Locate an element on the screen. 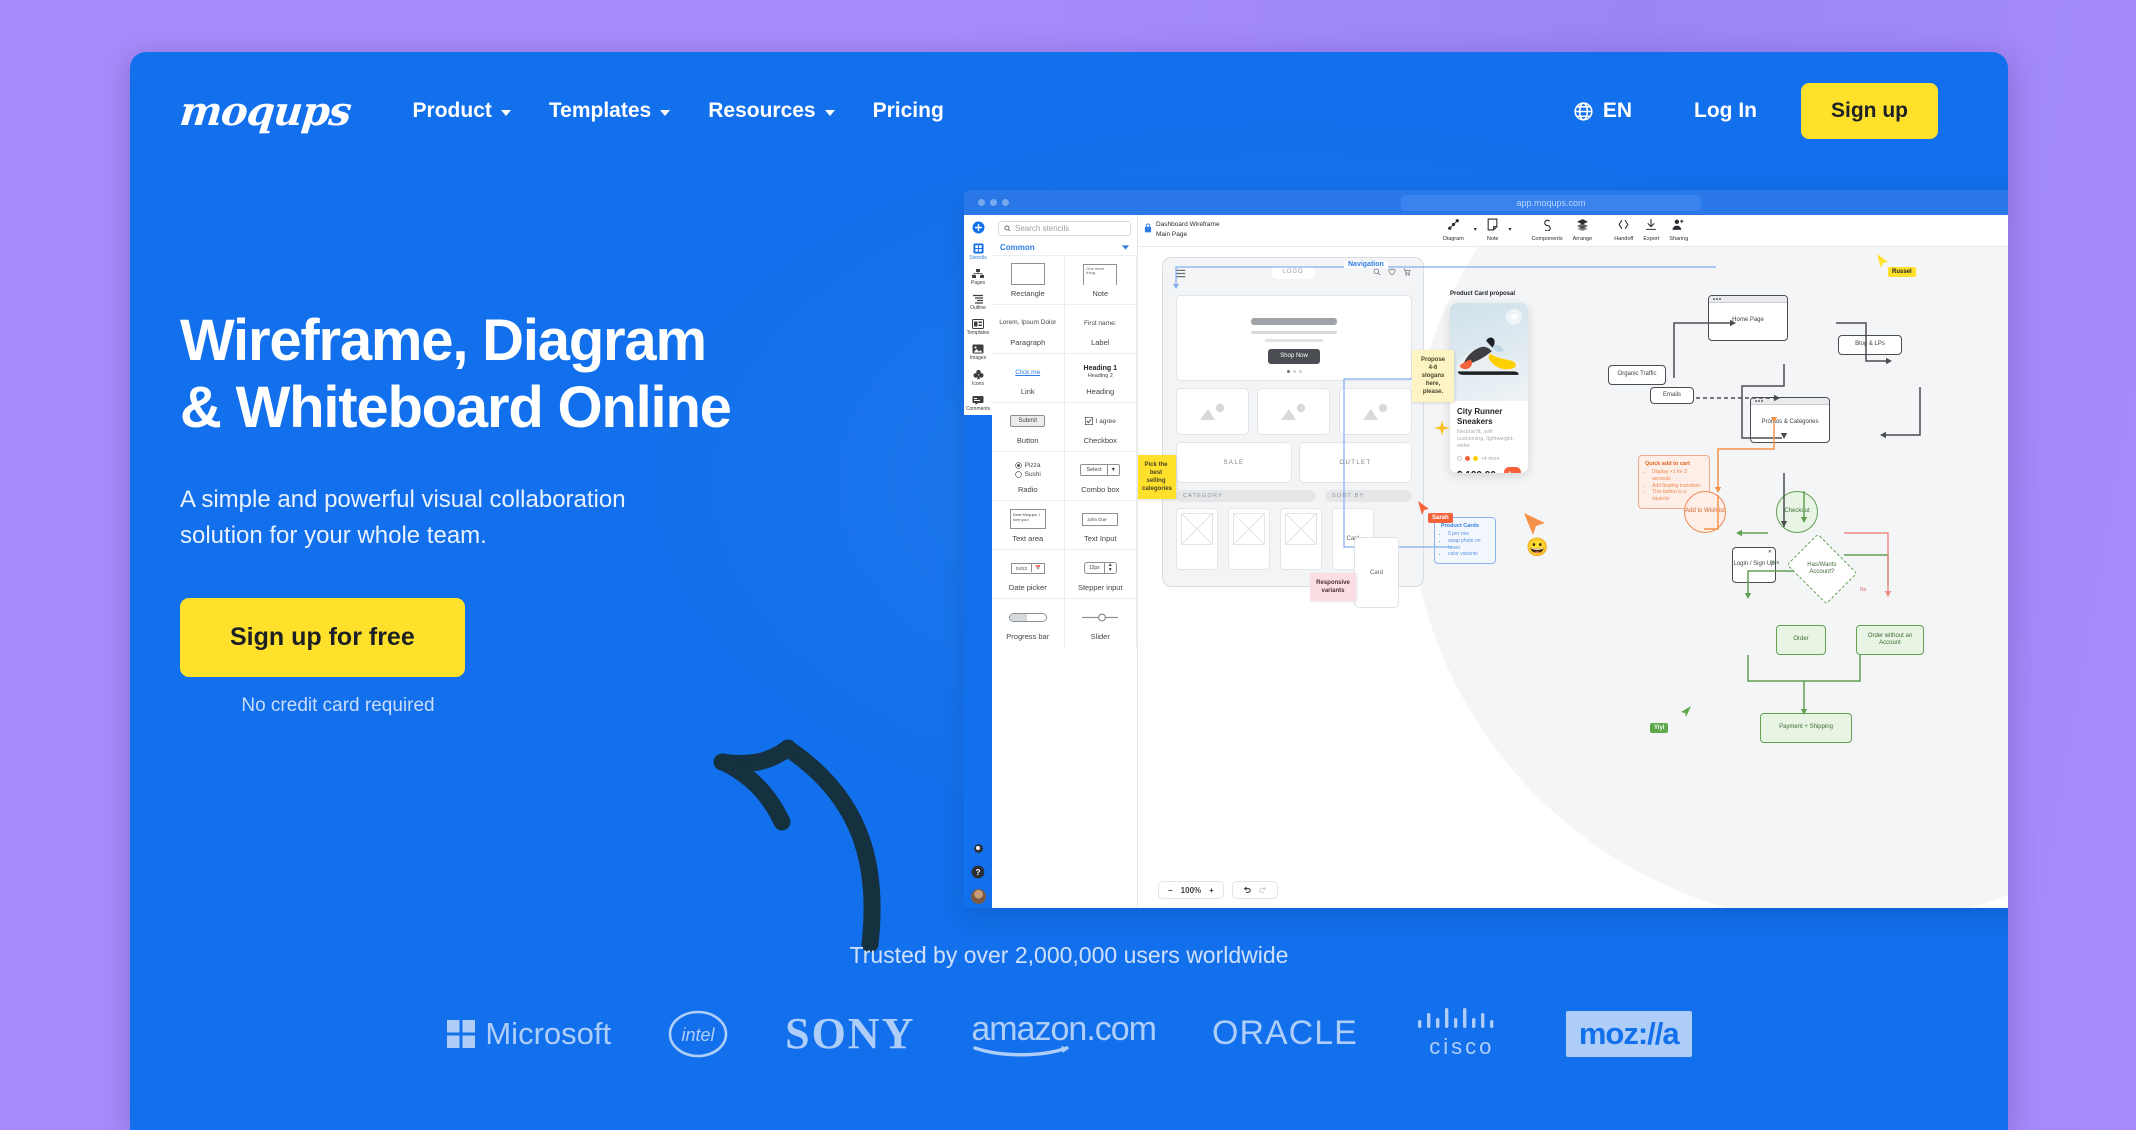 The height and width of the screenshot is (1130, 2136). sidebar-item-templates: Templates is located at coordinates (978, 326).